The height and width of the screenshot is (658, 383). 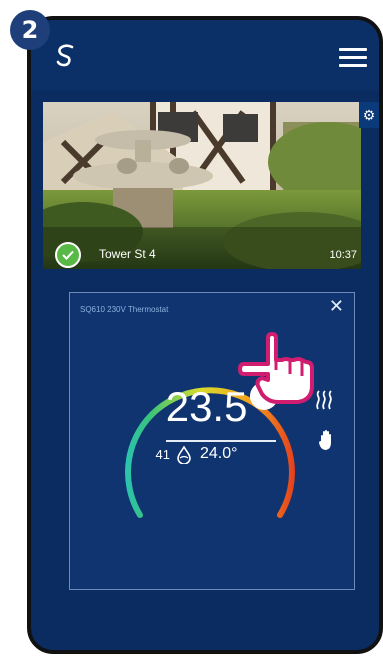 What do you see at coordinates (65, 55) in the screenshot?
I see `app-logo-icon` at bounding box center [65, 55].